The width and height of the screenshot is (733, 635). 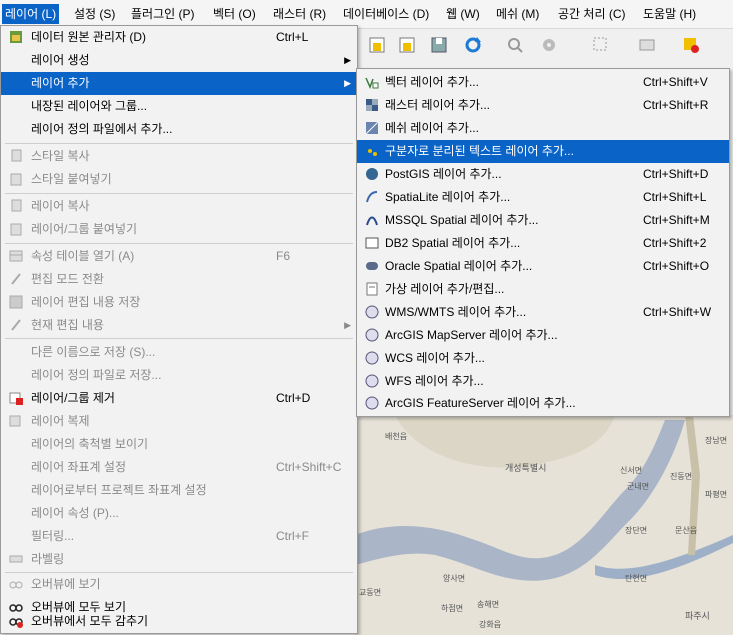 I want to click on menu-item-toggle-editing: 편집 모드 전환, so click(x=179, y=279).